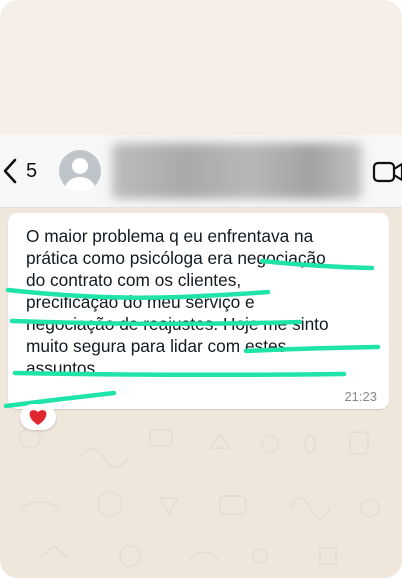 This screenshot has height=578, width=402. I want to click on red-heart-icon, so click(38, 417).